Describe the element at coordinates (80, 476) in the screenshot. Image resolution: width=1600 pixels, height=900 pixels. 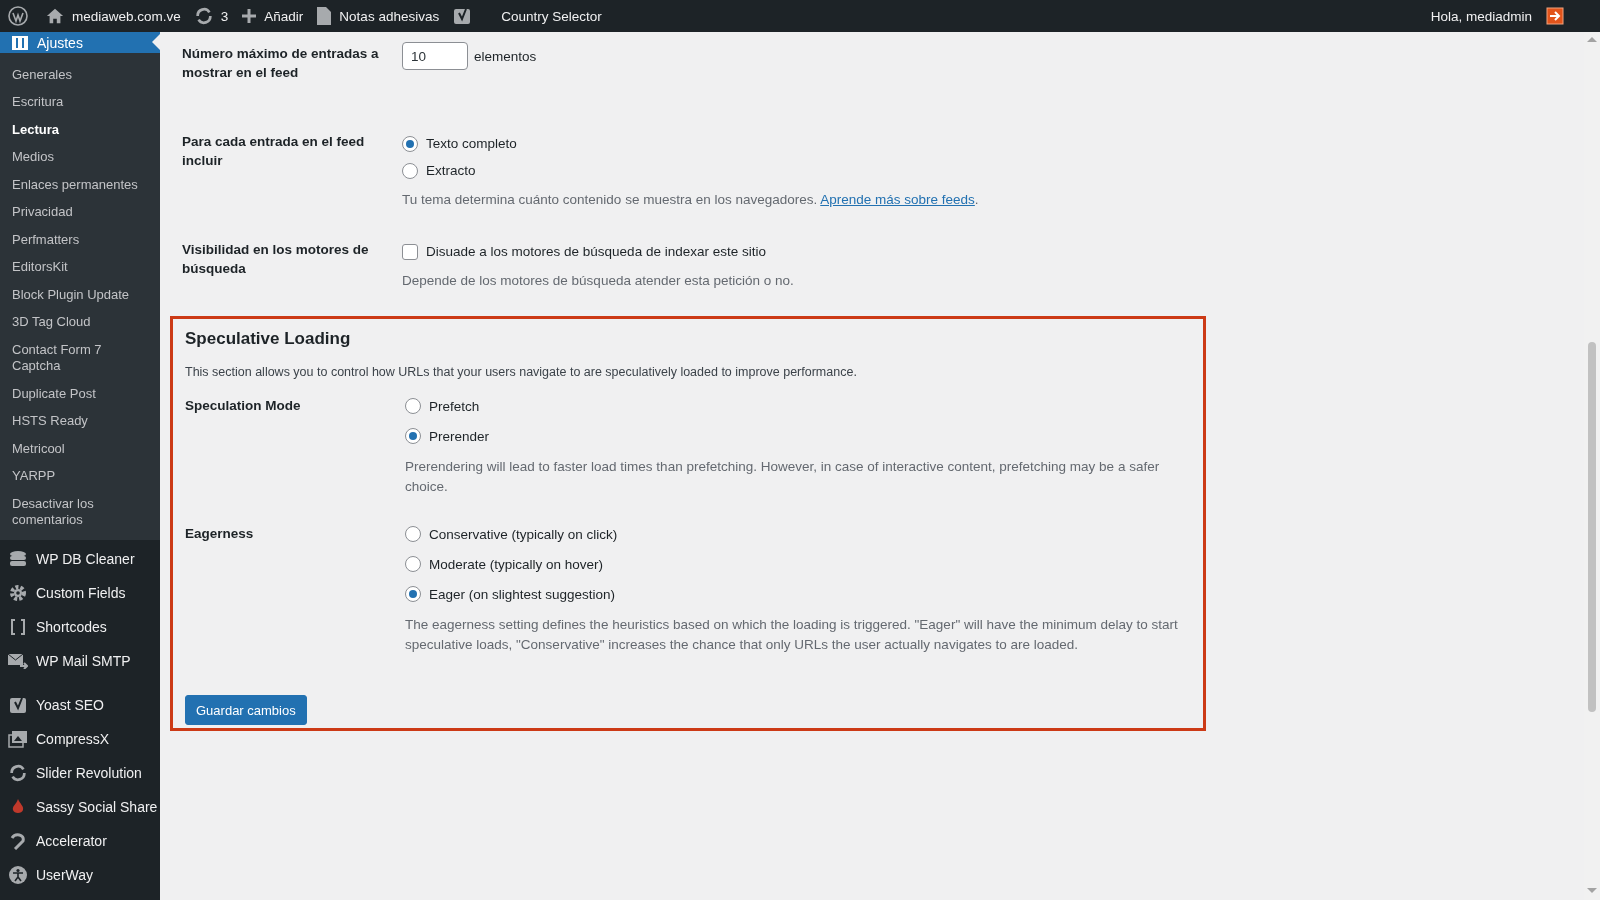
I see `submenu-item: YARPP` at that location.